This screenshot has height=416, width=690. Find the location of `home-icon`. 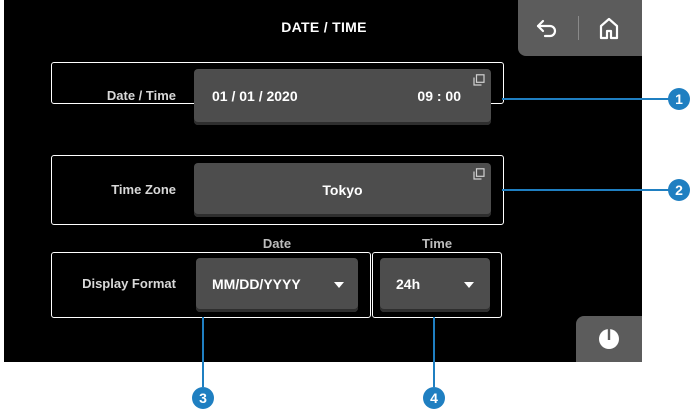

home-icon is located at coordinates (609, 28).